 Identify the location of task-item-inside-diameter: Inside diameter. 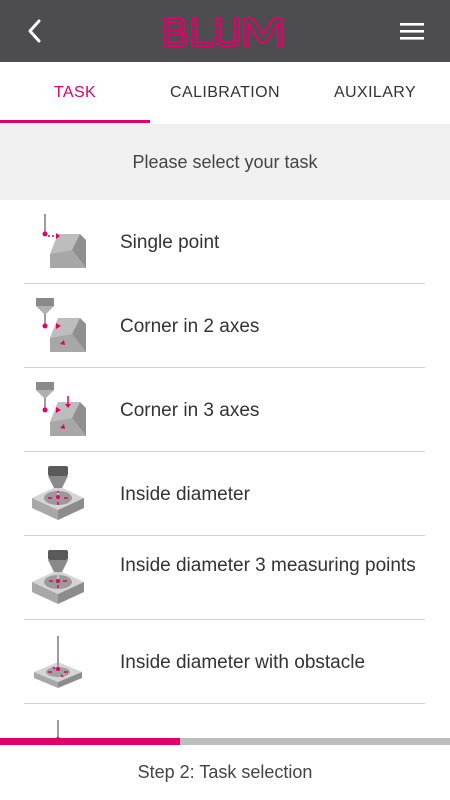
(225, 494).